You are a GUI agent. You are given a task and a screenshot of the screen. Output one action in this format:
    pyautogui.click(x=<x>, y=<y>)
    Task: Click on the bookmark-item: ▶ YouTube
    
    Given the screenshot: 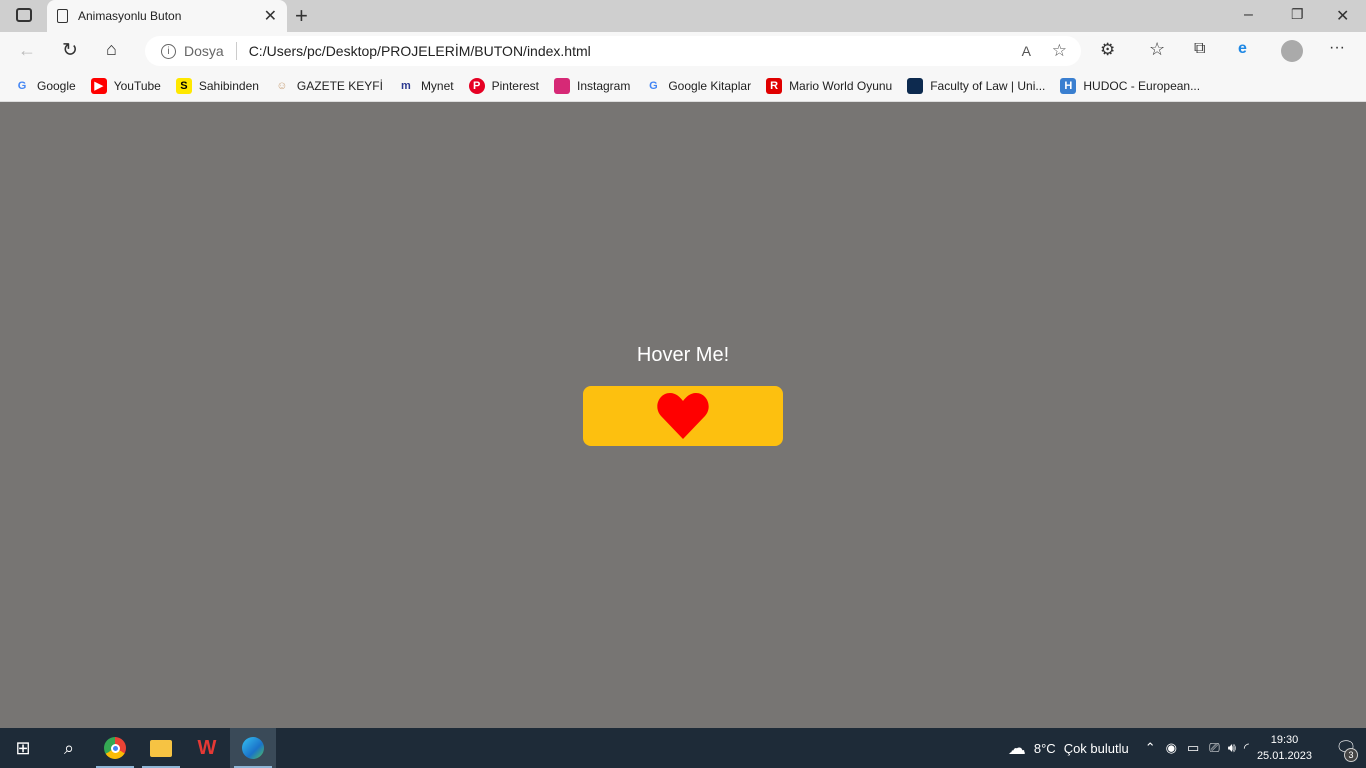 What is the action you would take?
    pyautogui.click(x=125, y=85)
    